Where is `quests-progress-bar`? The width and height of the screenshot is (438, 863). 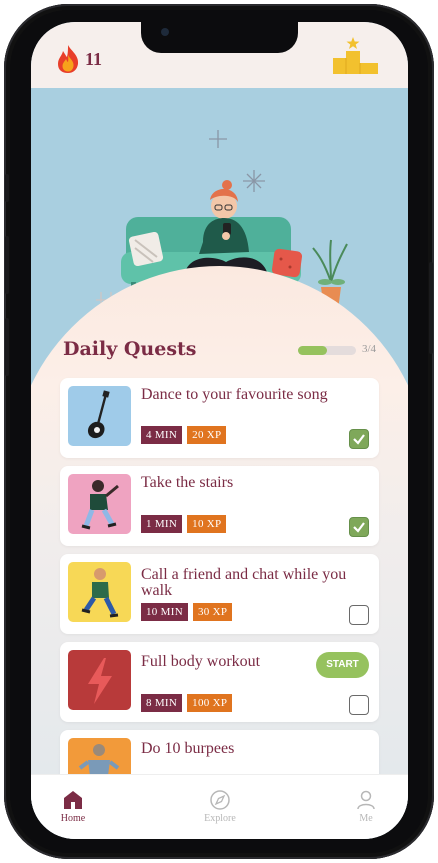
quests-progress-bar is located at coordinates (327, 350).